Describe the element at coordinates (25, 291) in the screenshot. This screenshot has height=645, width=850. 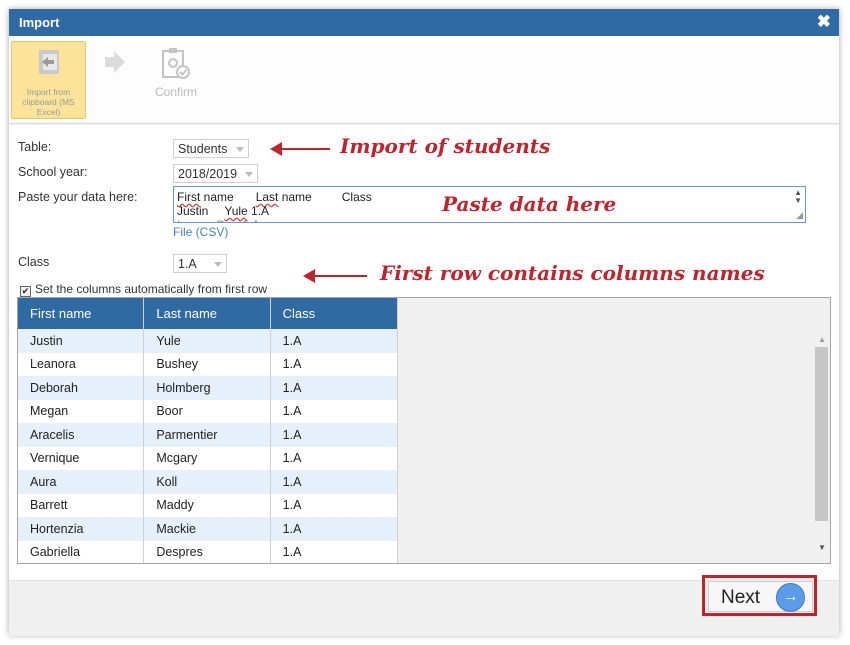
I see `checkbox-check-icon: ✔` at that location.